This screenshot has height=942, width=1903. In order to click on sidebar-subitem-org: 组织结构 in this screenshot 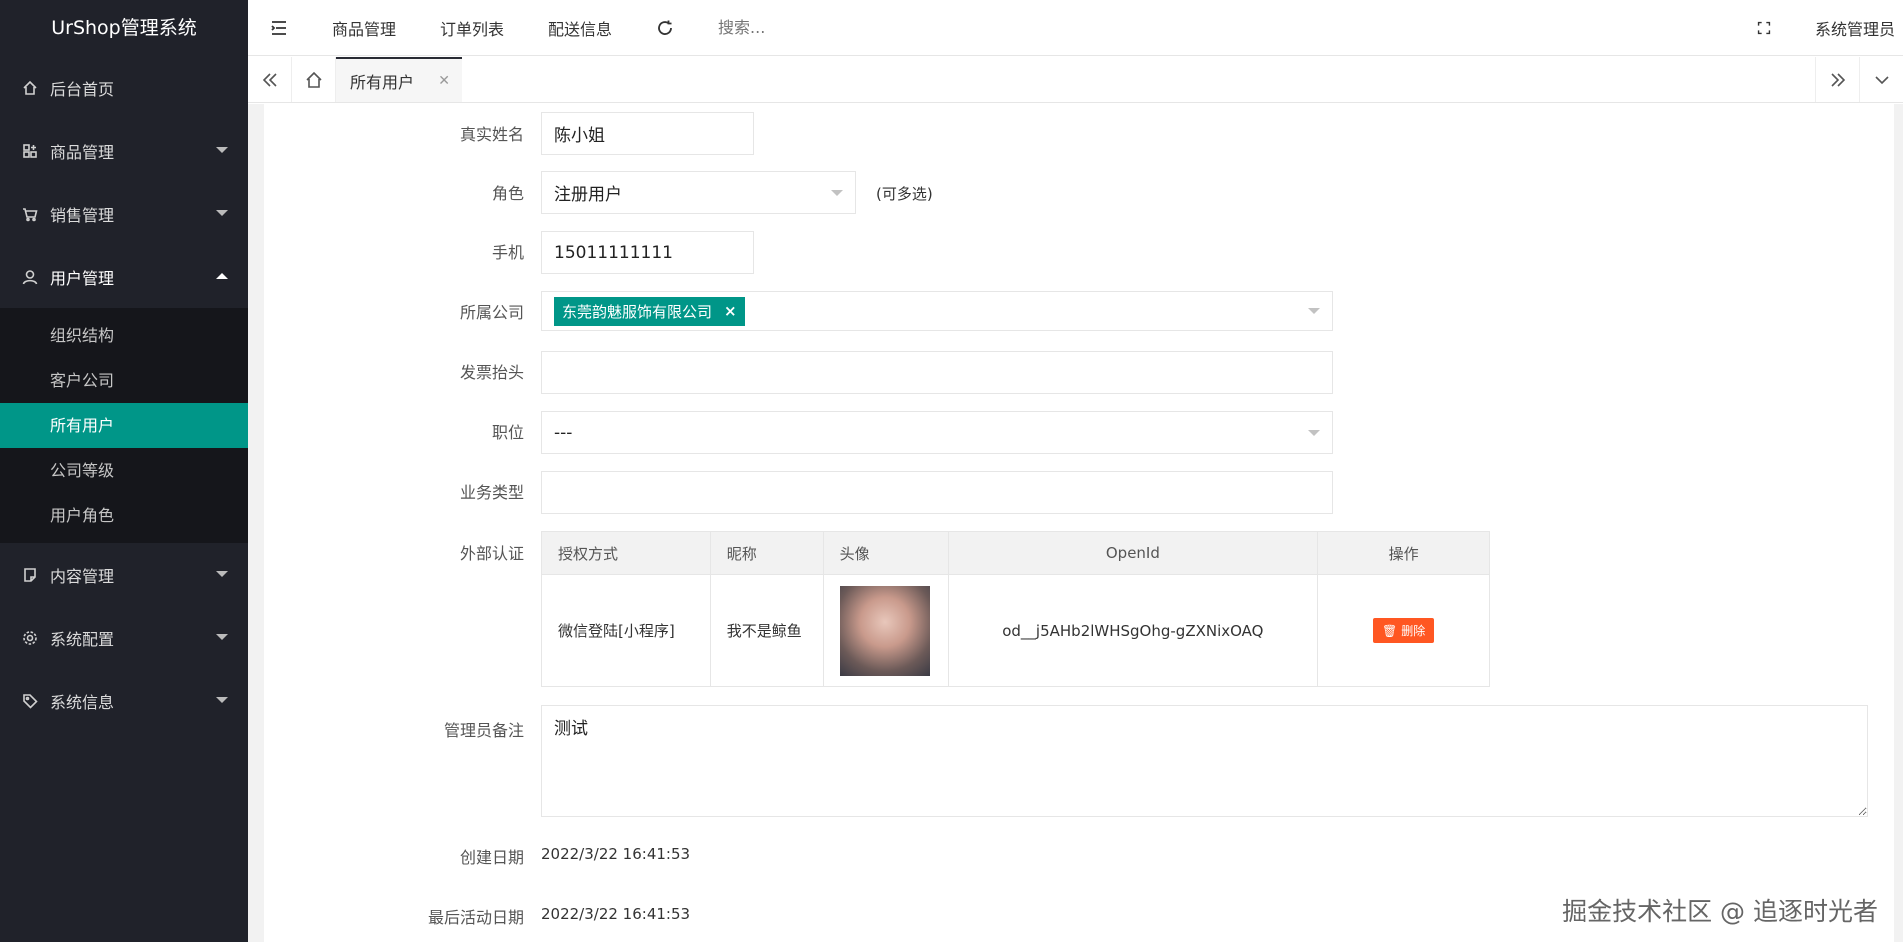, I will do `click(124, 335)`.